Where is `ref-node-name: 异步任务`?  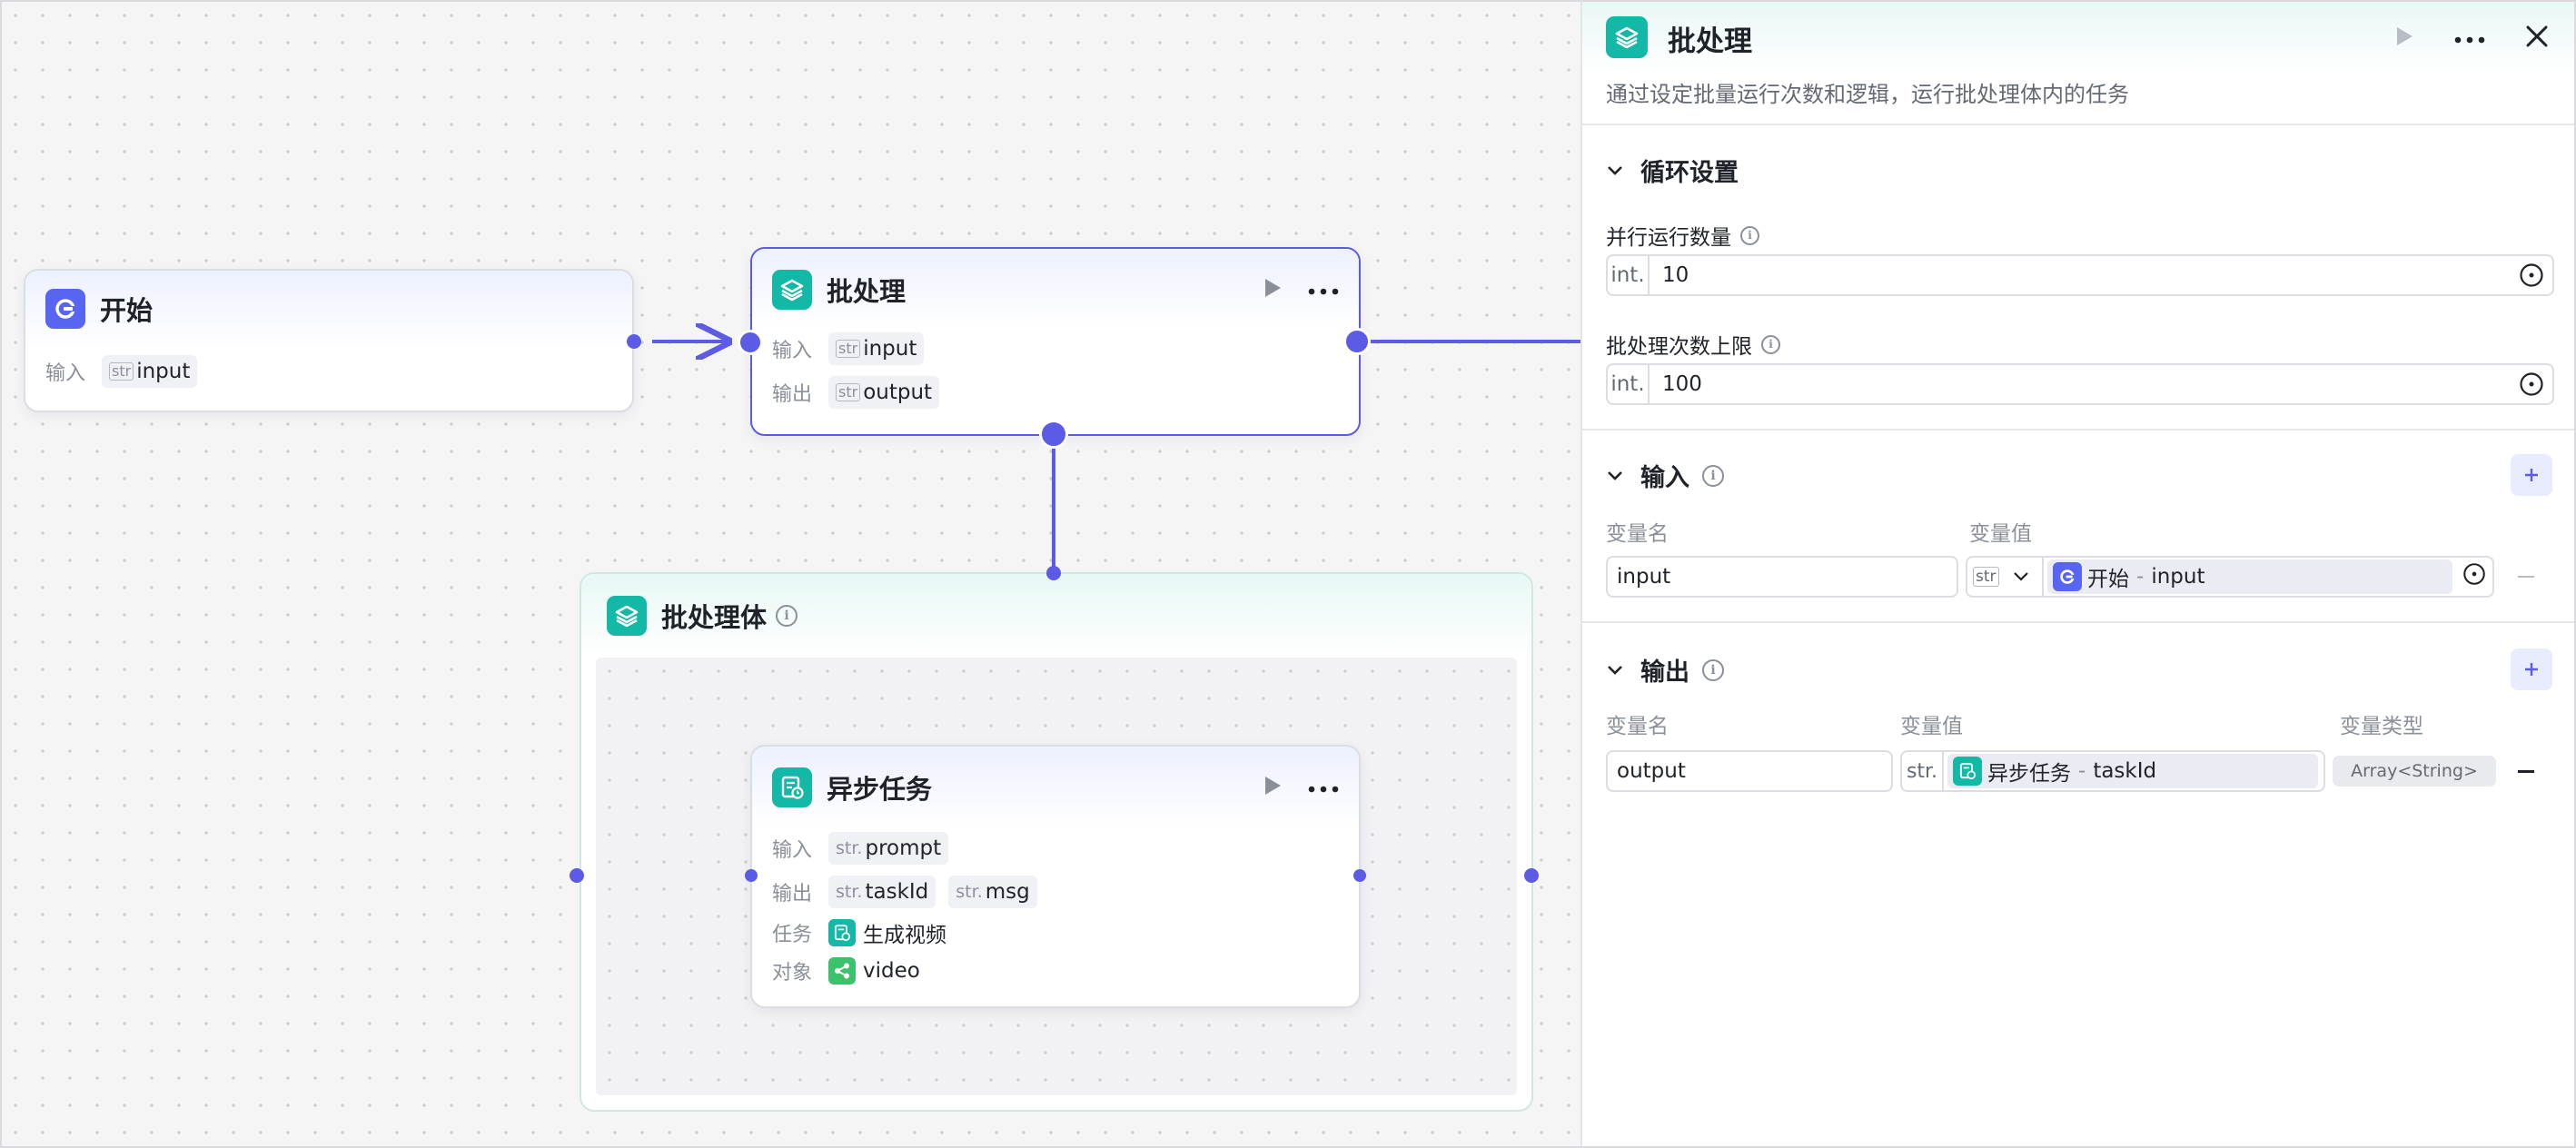
ref-node-name: 异步任务 is located at coordinates (2029, 774).